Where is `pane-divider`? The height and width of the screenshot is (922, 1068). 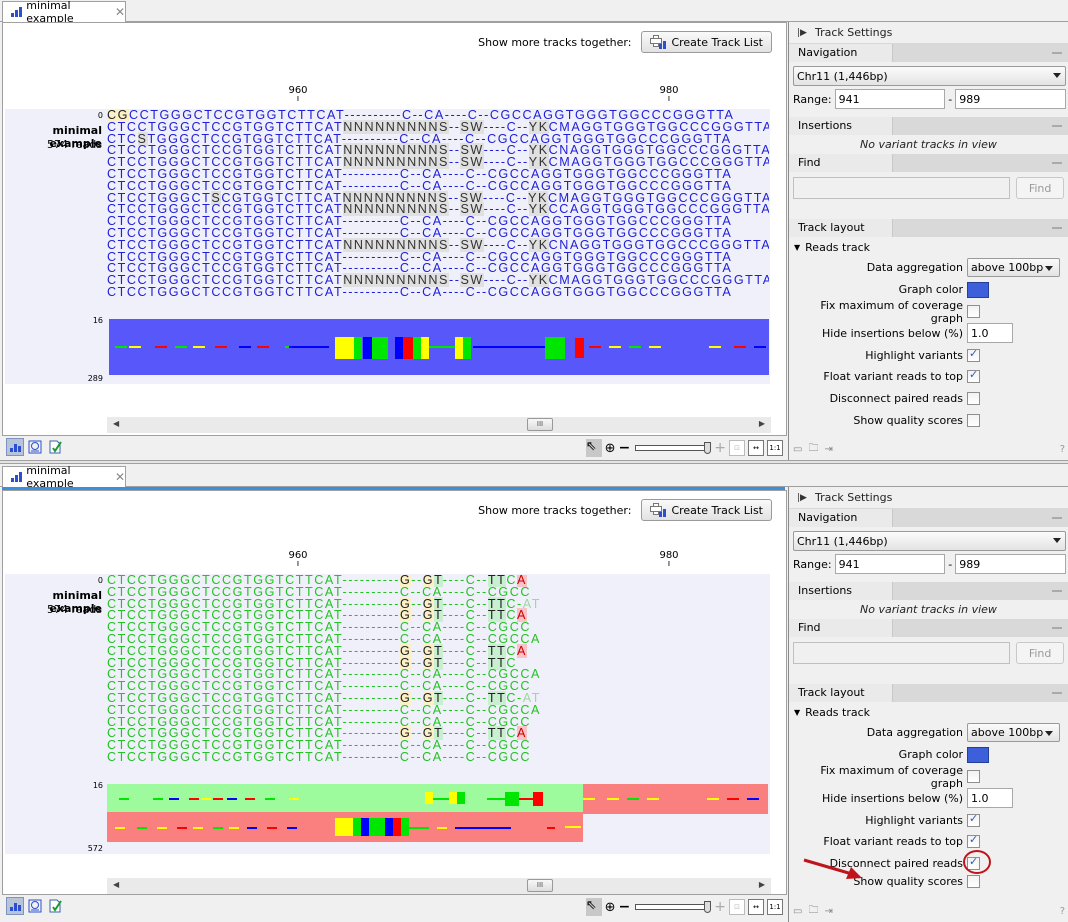
pane-divider is located at coordinates (534, 462).